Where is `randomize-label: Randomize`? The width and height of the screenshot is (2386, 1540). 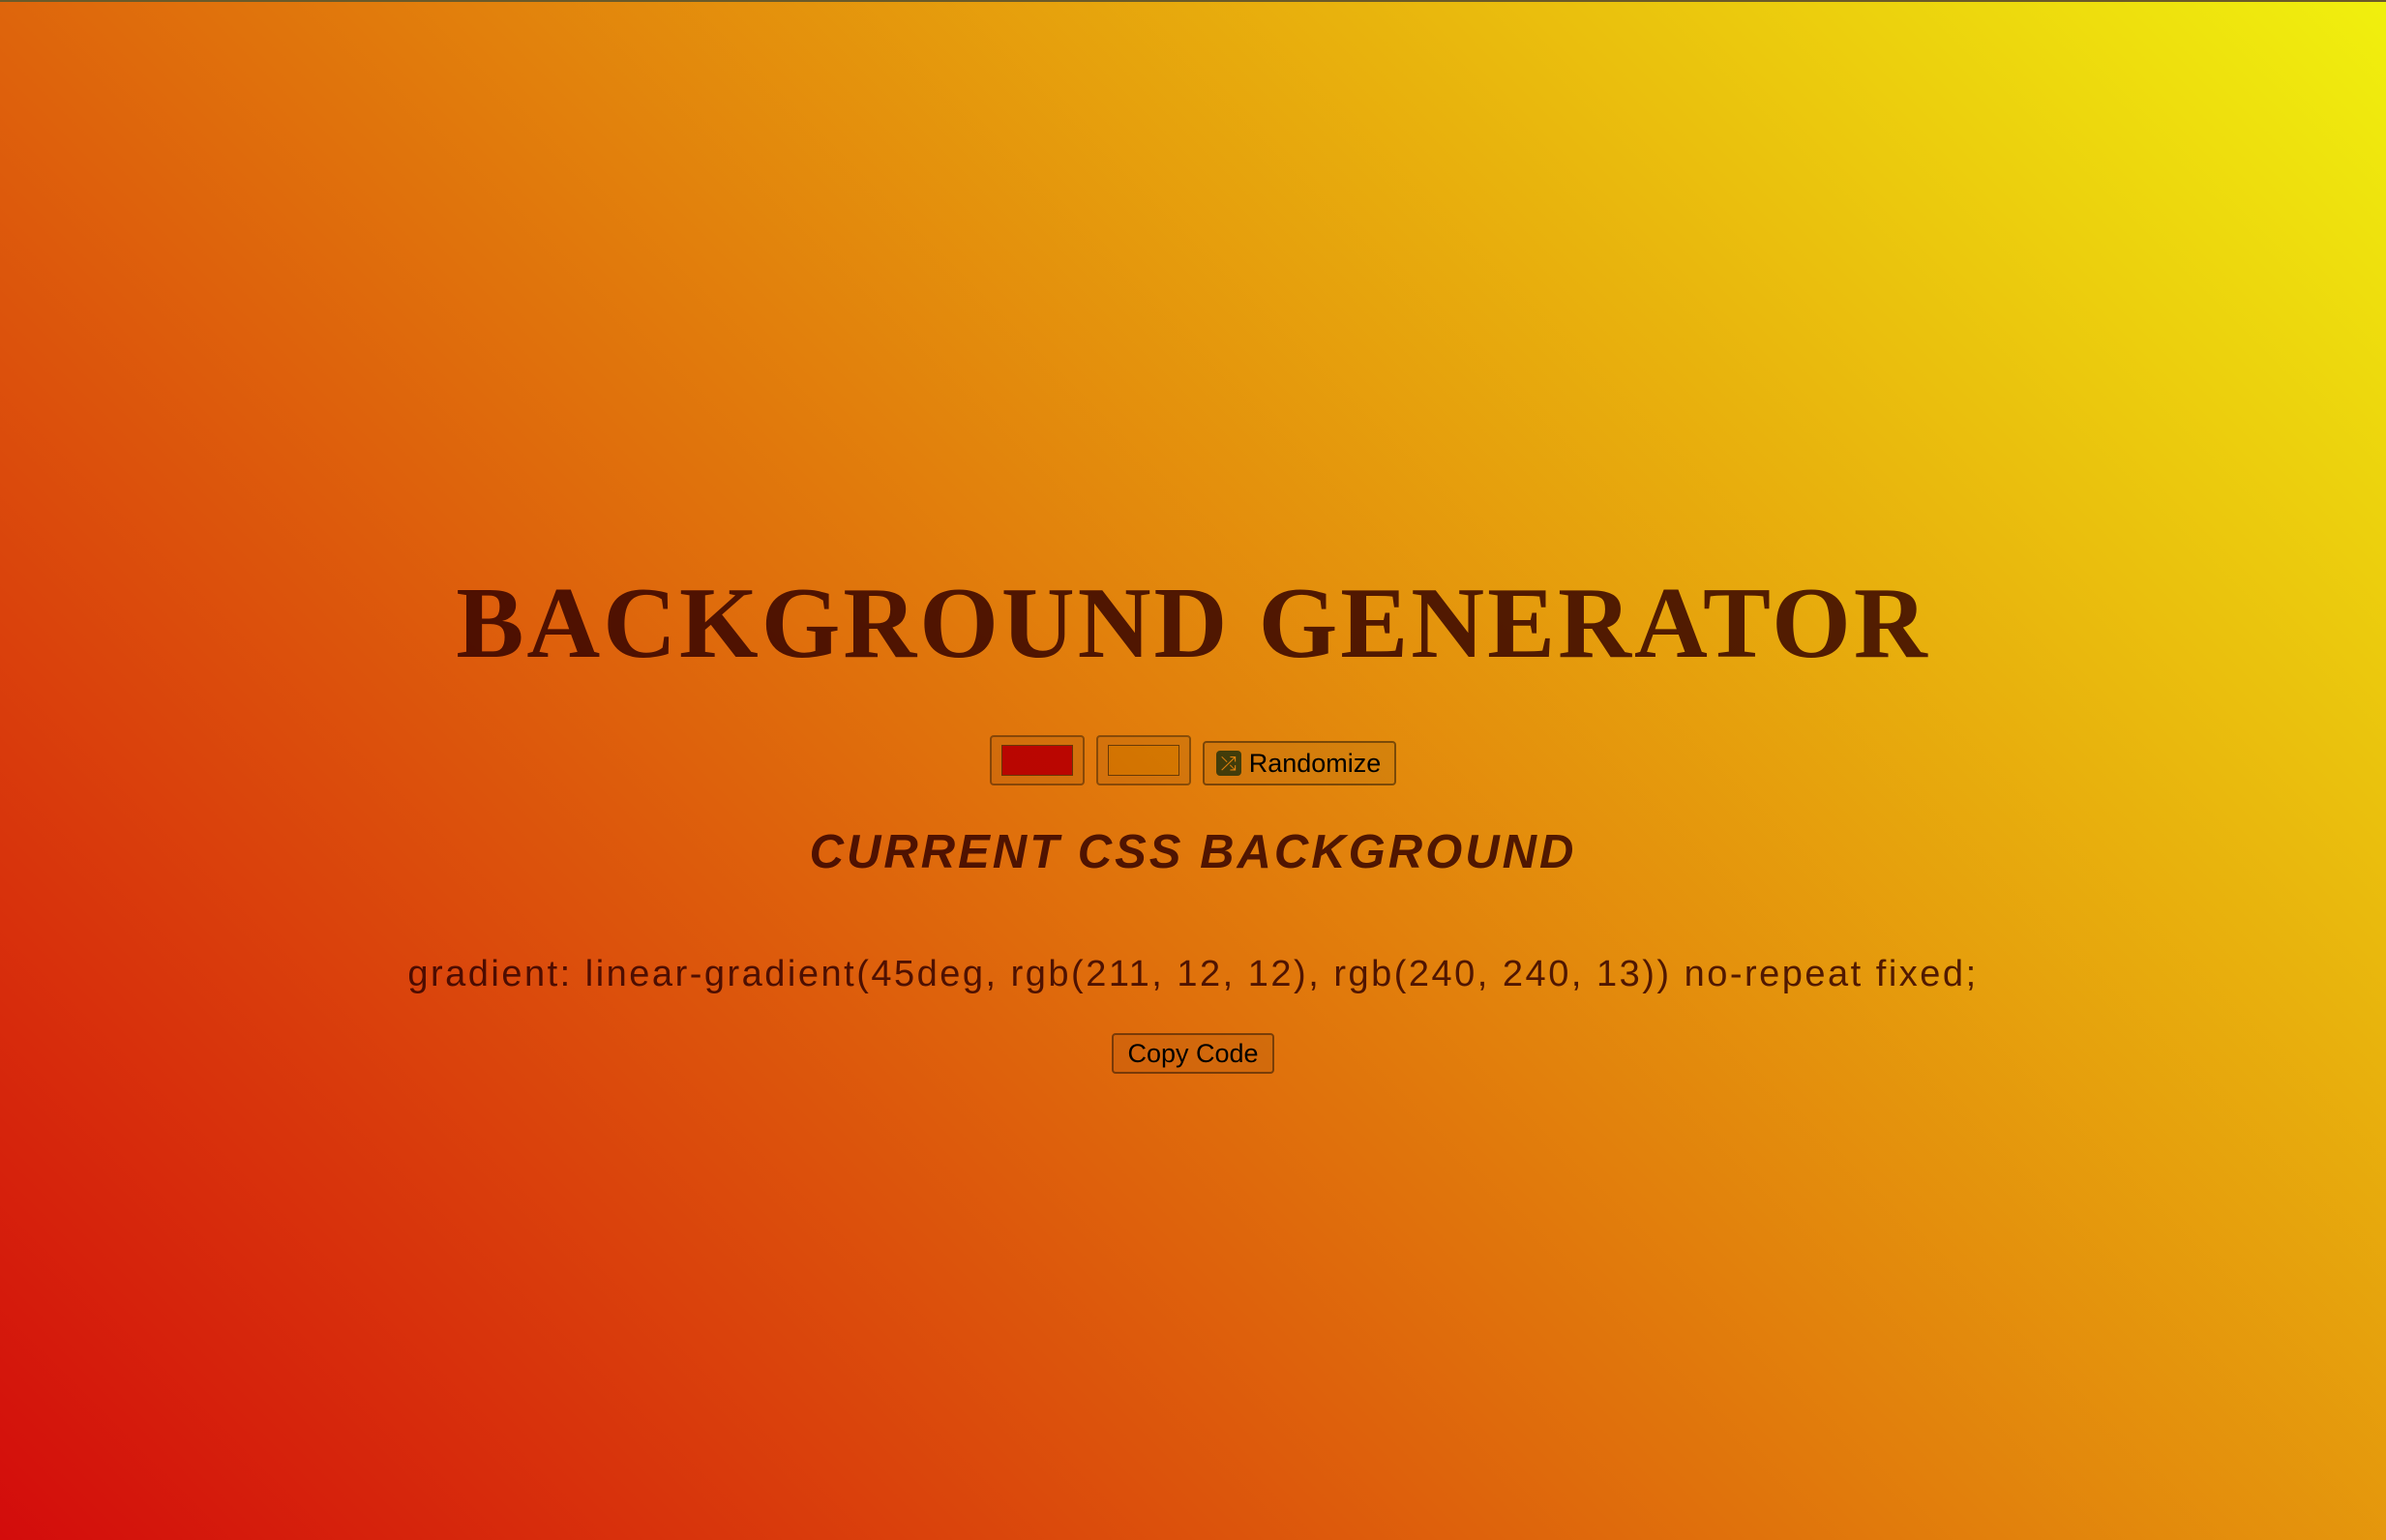
randomize-label: Randomize is located at coordinates (1315, 763).